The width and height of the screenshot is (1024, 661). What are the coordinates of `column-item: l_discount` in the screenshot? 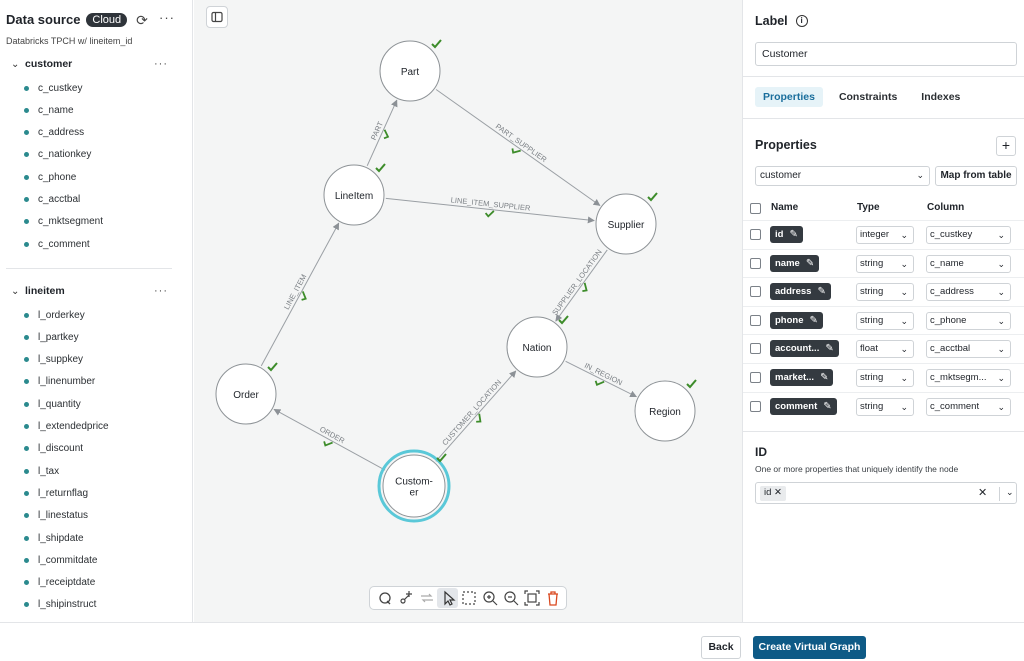 It's located at (53, 449).